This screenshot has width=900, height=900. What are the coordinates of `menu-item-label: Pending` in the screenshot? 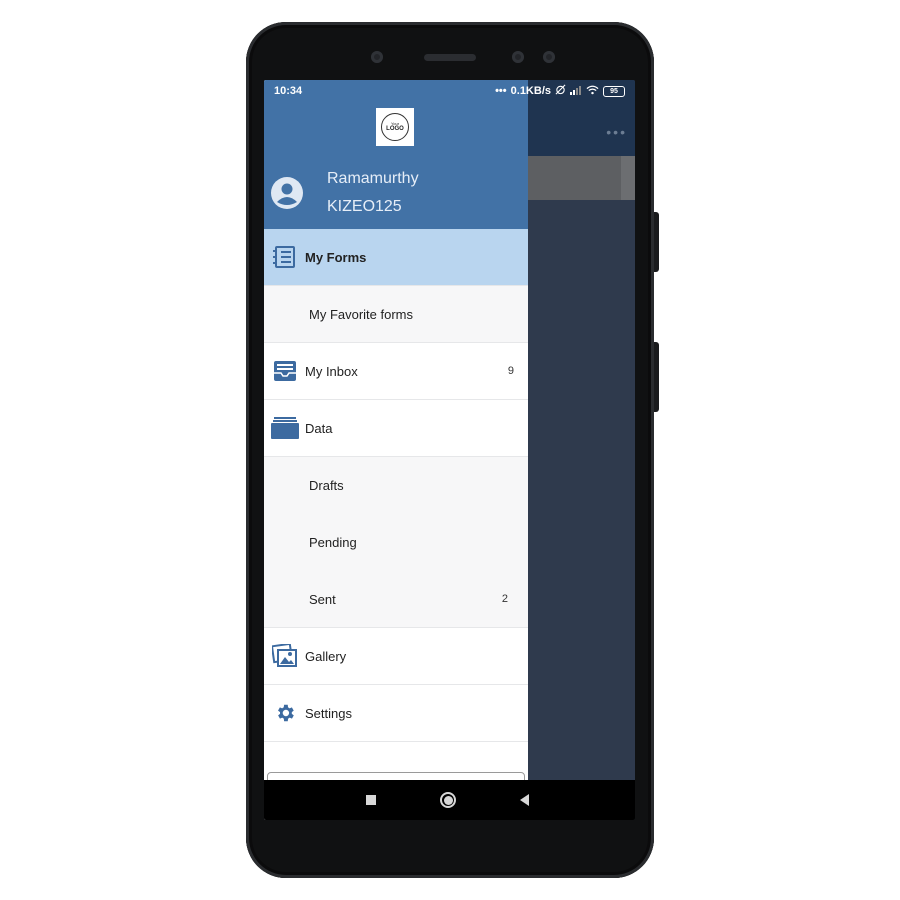 It's located at (333, 542).